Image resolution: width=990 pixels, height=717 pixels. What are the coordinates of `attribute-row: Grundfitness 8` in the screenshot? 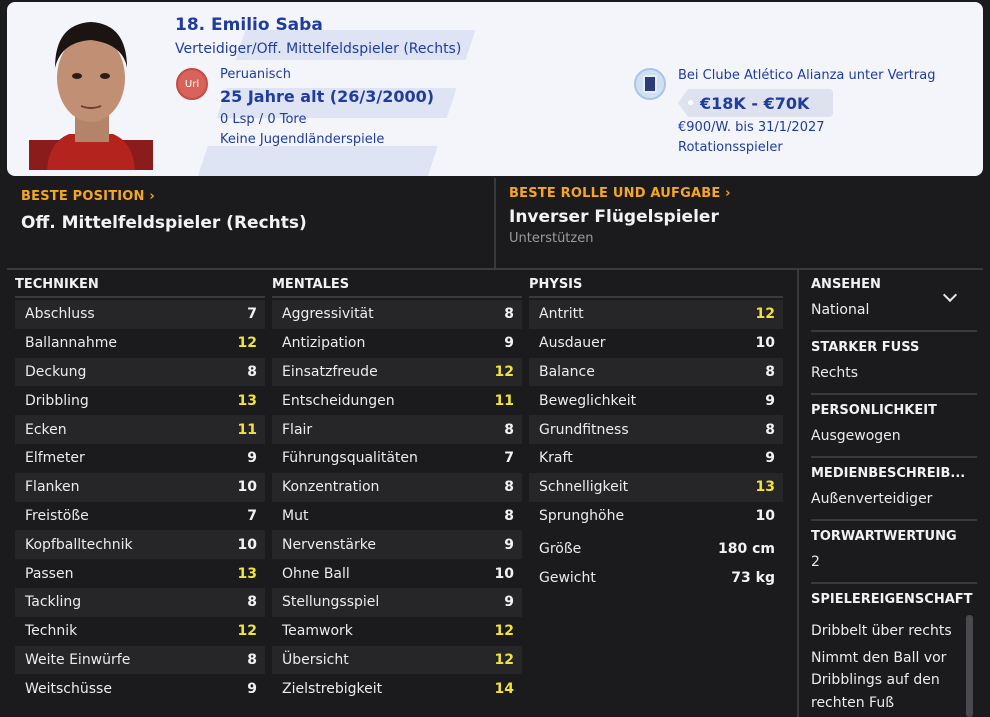 It's located at (656, 429).